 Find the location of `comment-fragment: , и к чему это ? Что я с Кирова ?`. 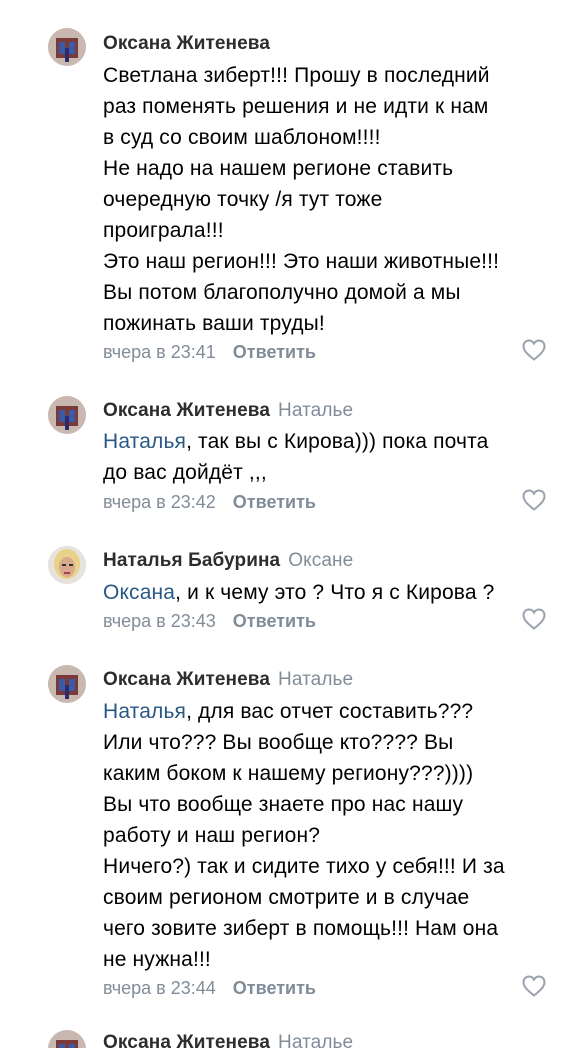

comment-fragment: , и к чему это ? Что я с Кирова ? is located at coordinates (335, 592).